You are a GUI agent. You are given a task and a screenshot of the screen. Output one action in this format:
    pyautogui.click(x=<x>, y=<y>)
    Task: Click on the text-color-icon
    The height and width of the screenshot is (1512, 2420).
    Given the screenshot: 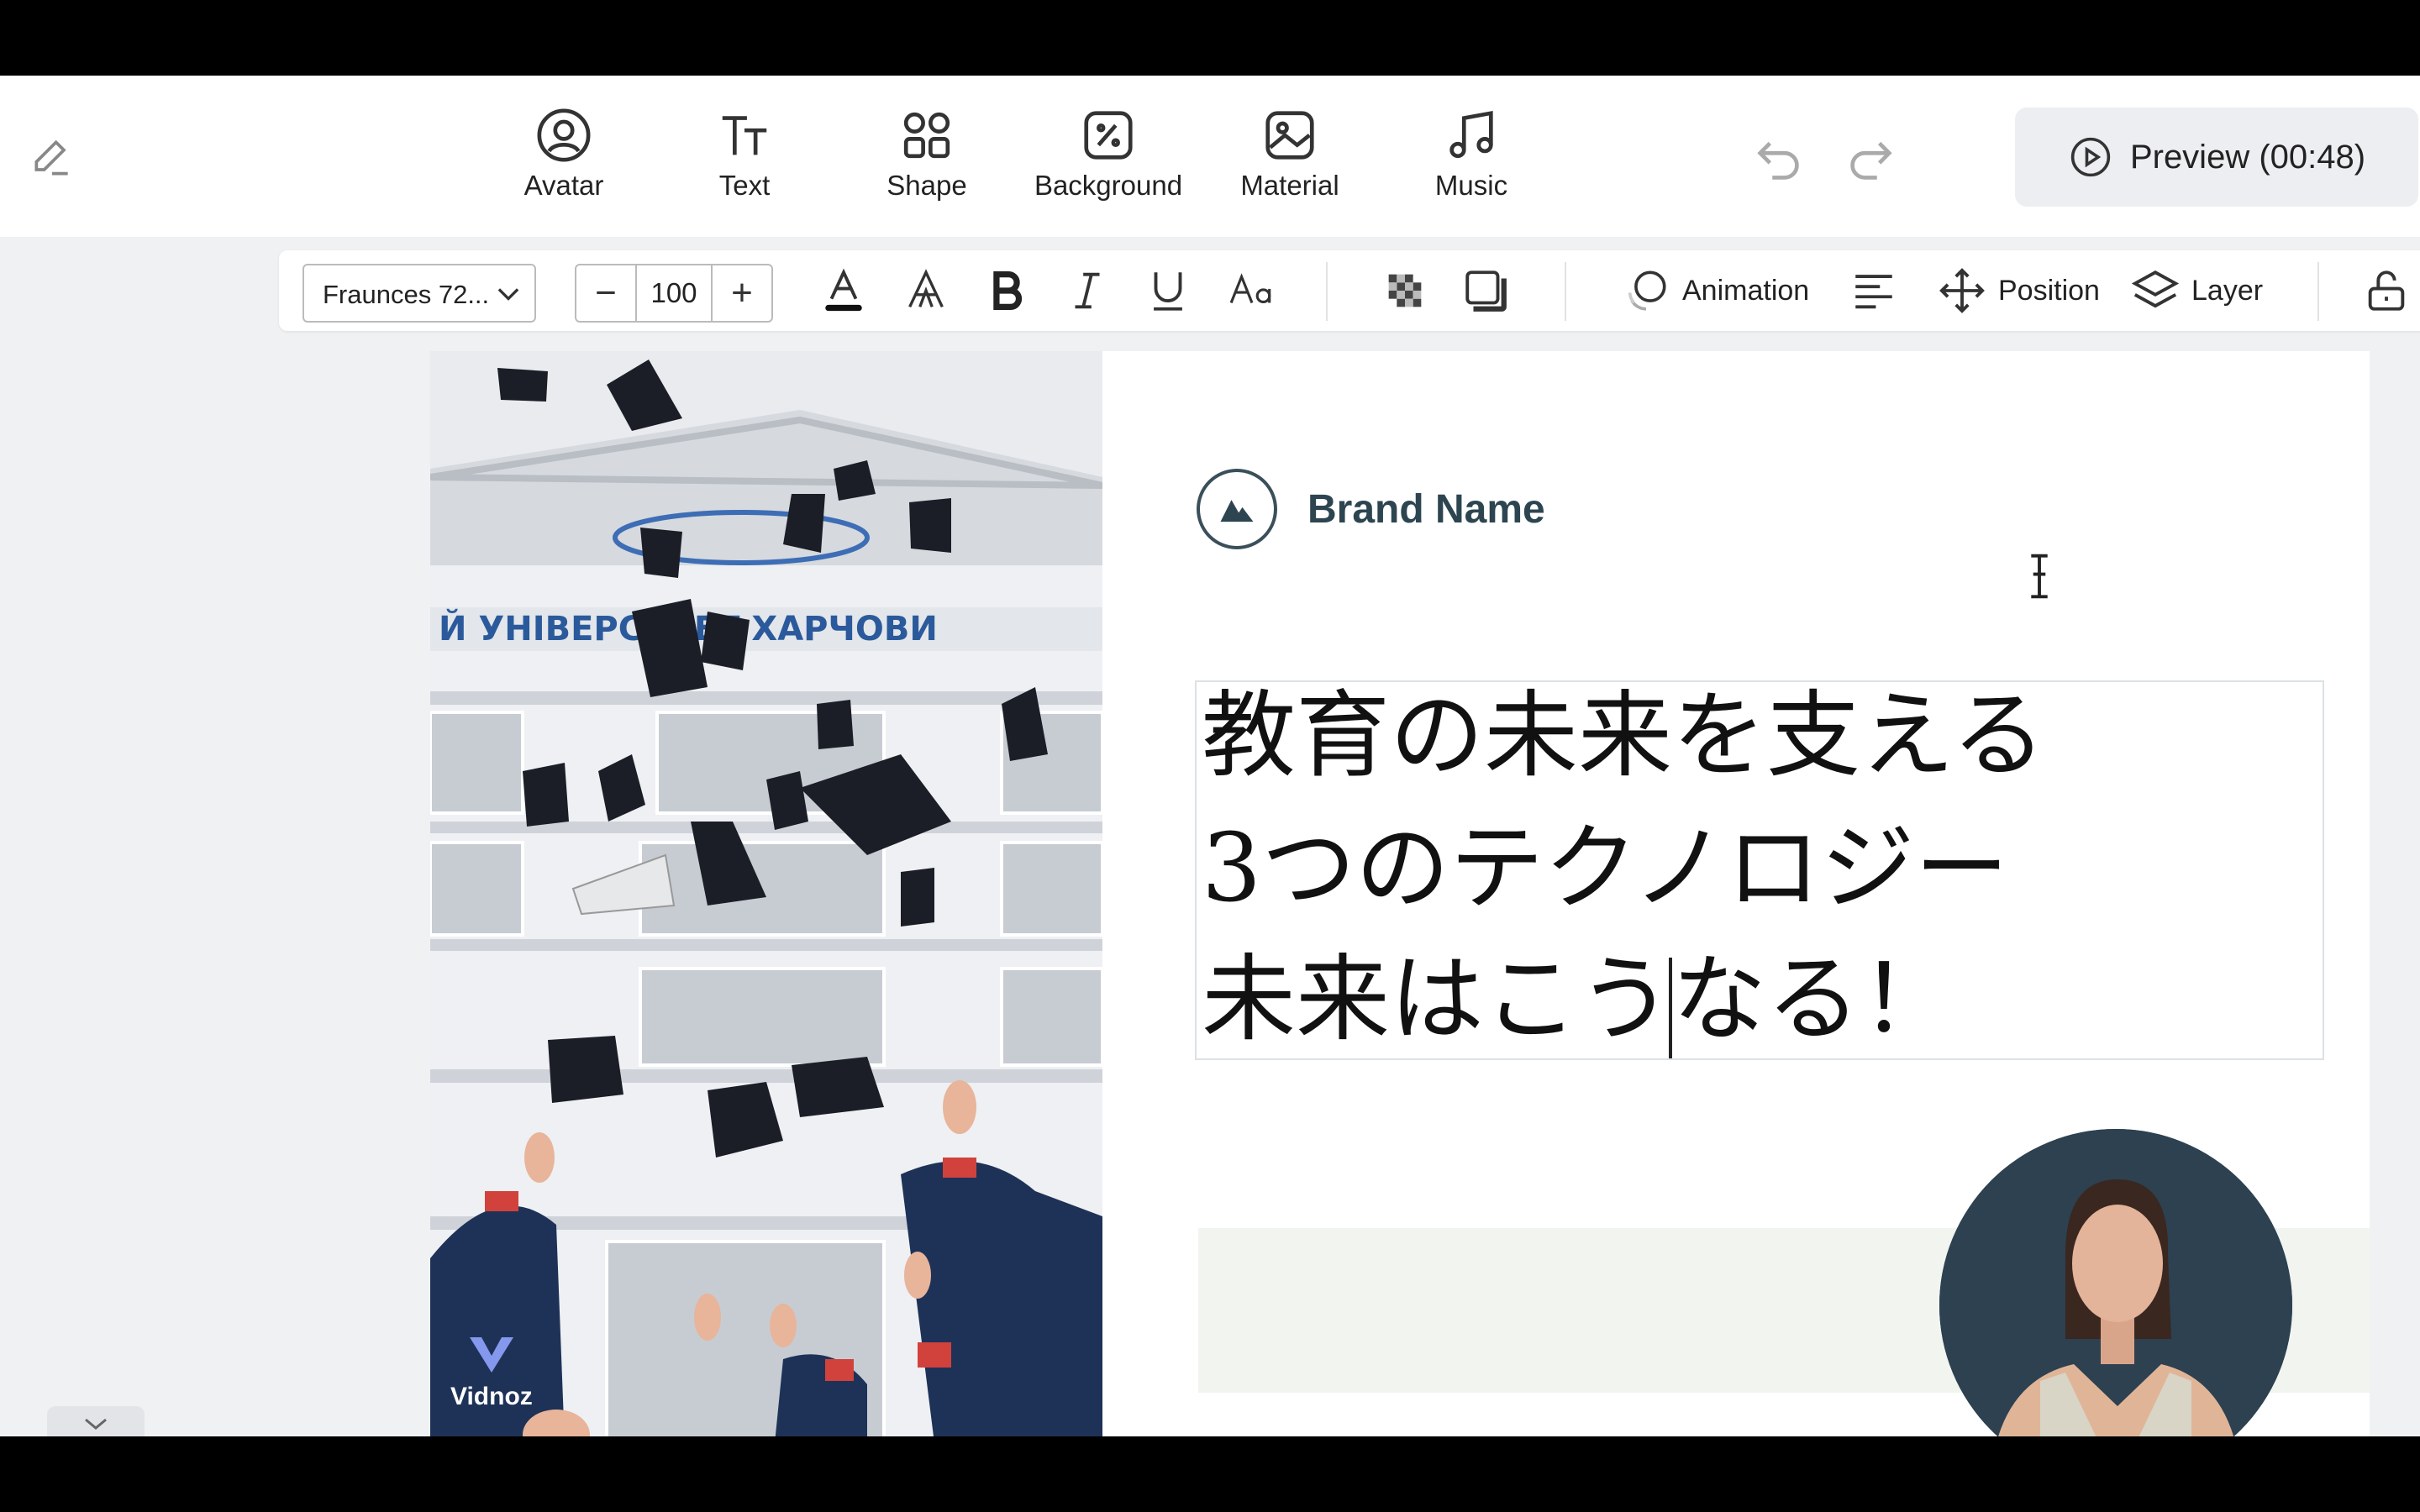 What is the action you would take?
    pyautogui.click(x=843, y=290)
    